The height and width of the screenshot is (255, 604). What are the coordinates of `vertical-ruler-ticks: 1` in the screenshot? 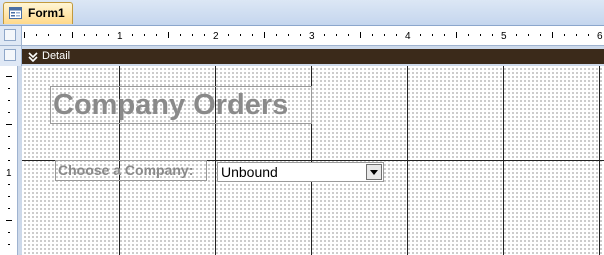 It's located at (9, 160).